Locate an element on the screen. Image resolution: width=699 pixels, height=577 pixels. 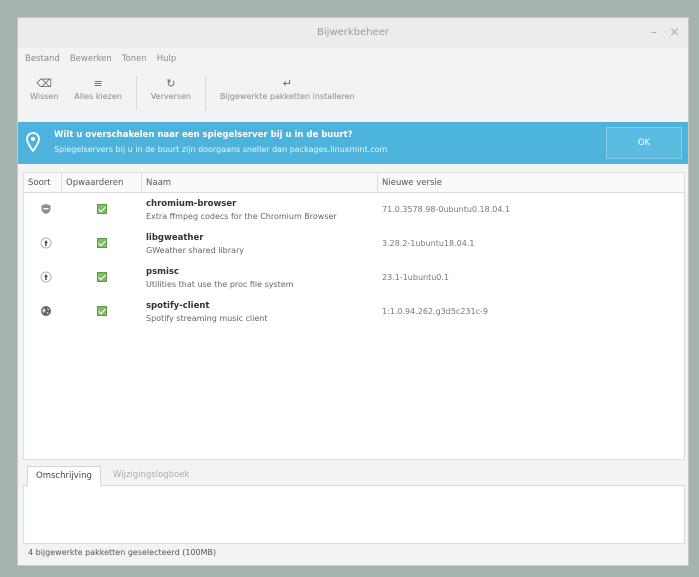
package-name: spotify-client is located at coordinates (178, 306).